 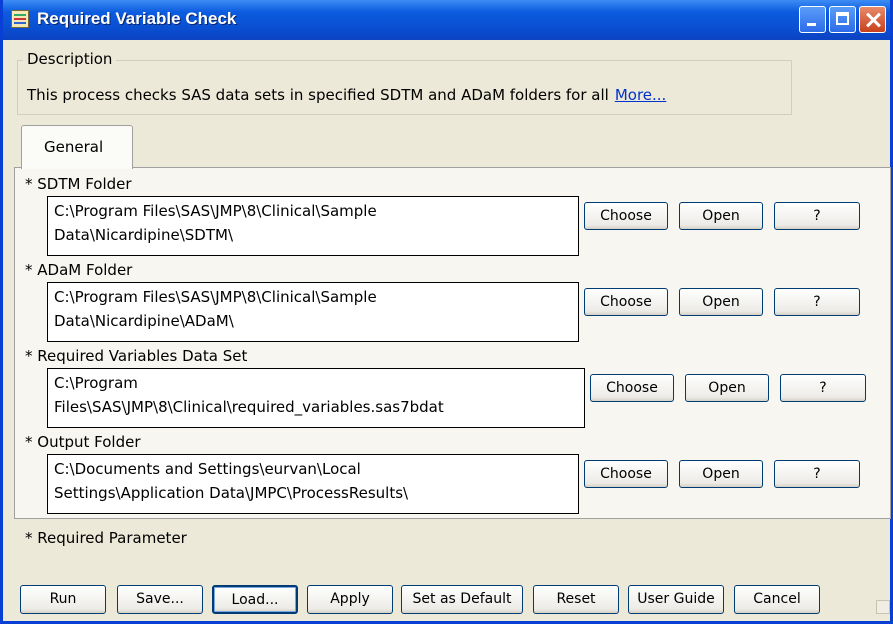 I want to click on tab-general: General, so click(x=77, y=147).